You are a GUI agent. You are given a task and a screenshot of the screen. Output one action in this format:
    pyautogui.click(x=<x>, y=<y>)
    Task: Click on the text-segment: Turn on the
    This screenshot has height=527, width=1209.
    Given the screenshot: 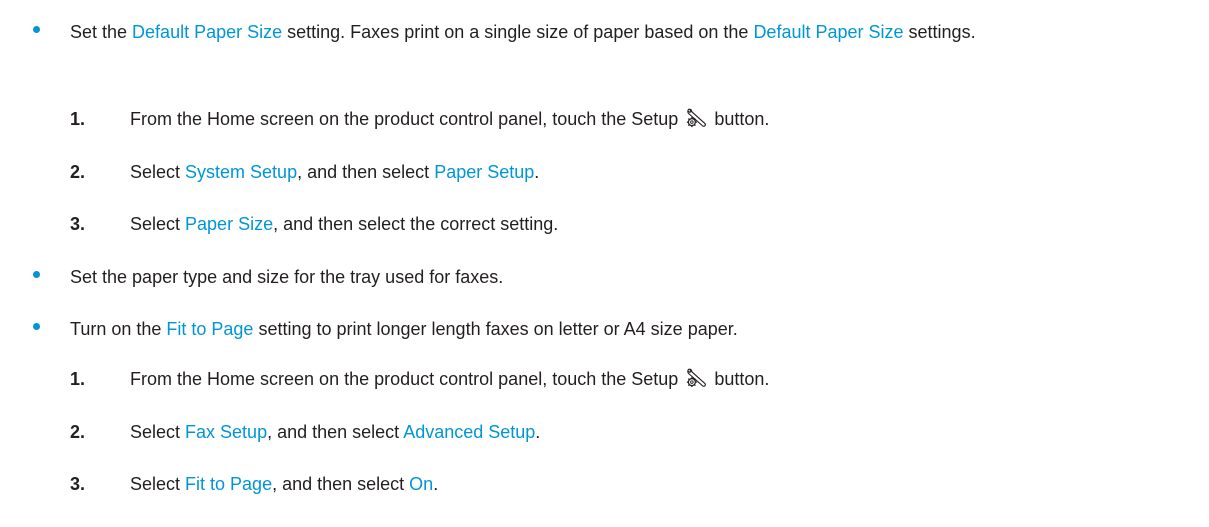 What is the action you would take?
    pyautogui.click(x=118, y=329)
    